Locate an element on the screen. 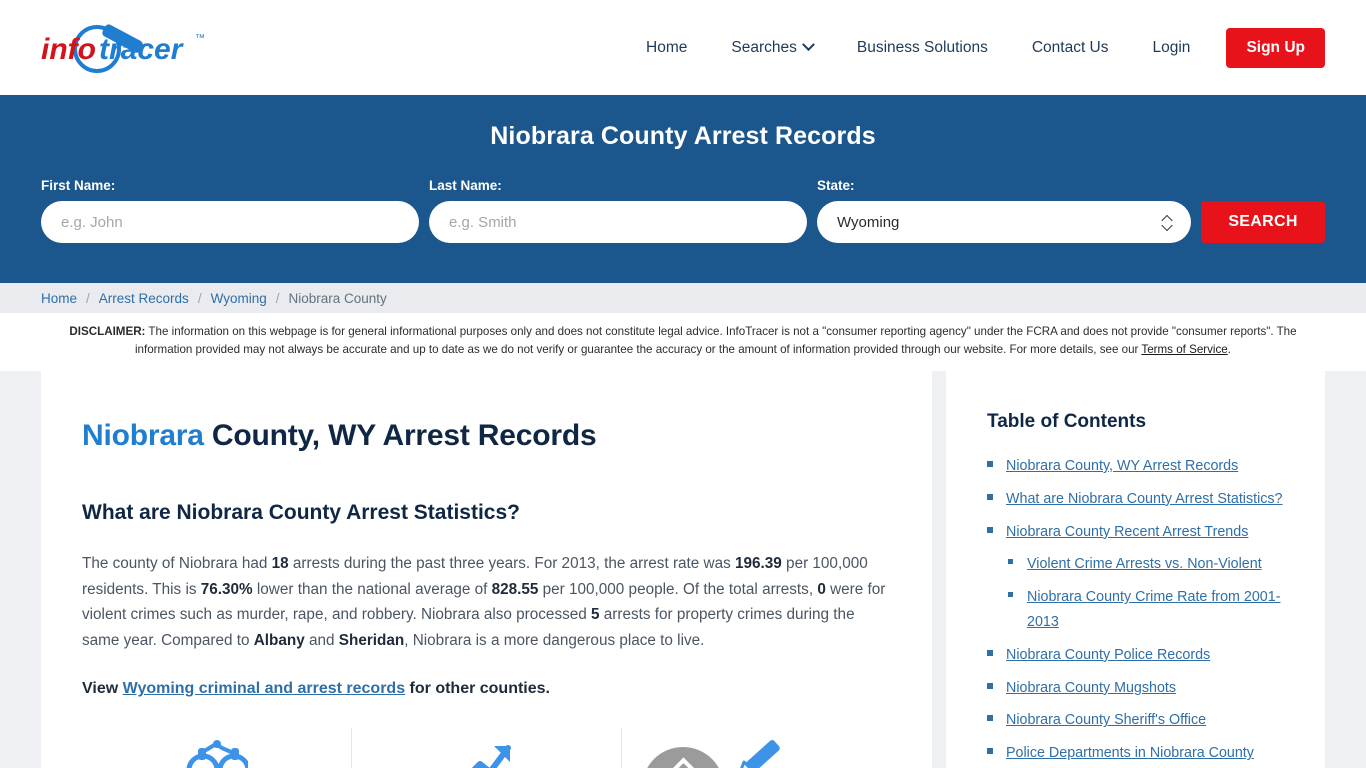 This screenshot has width=1366, height=768. svg-text: ™ is located at coordinates (200, 38).